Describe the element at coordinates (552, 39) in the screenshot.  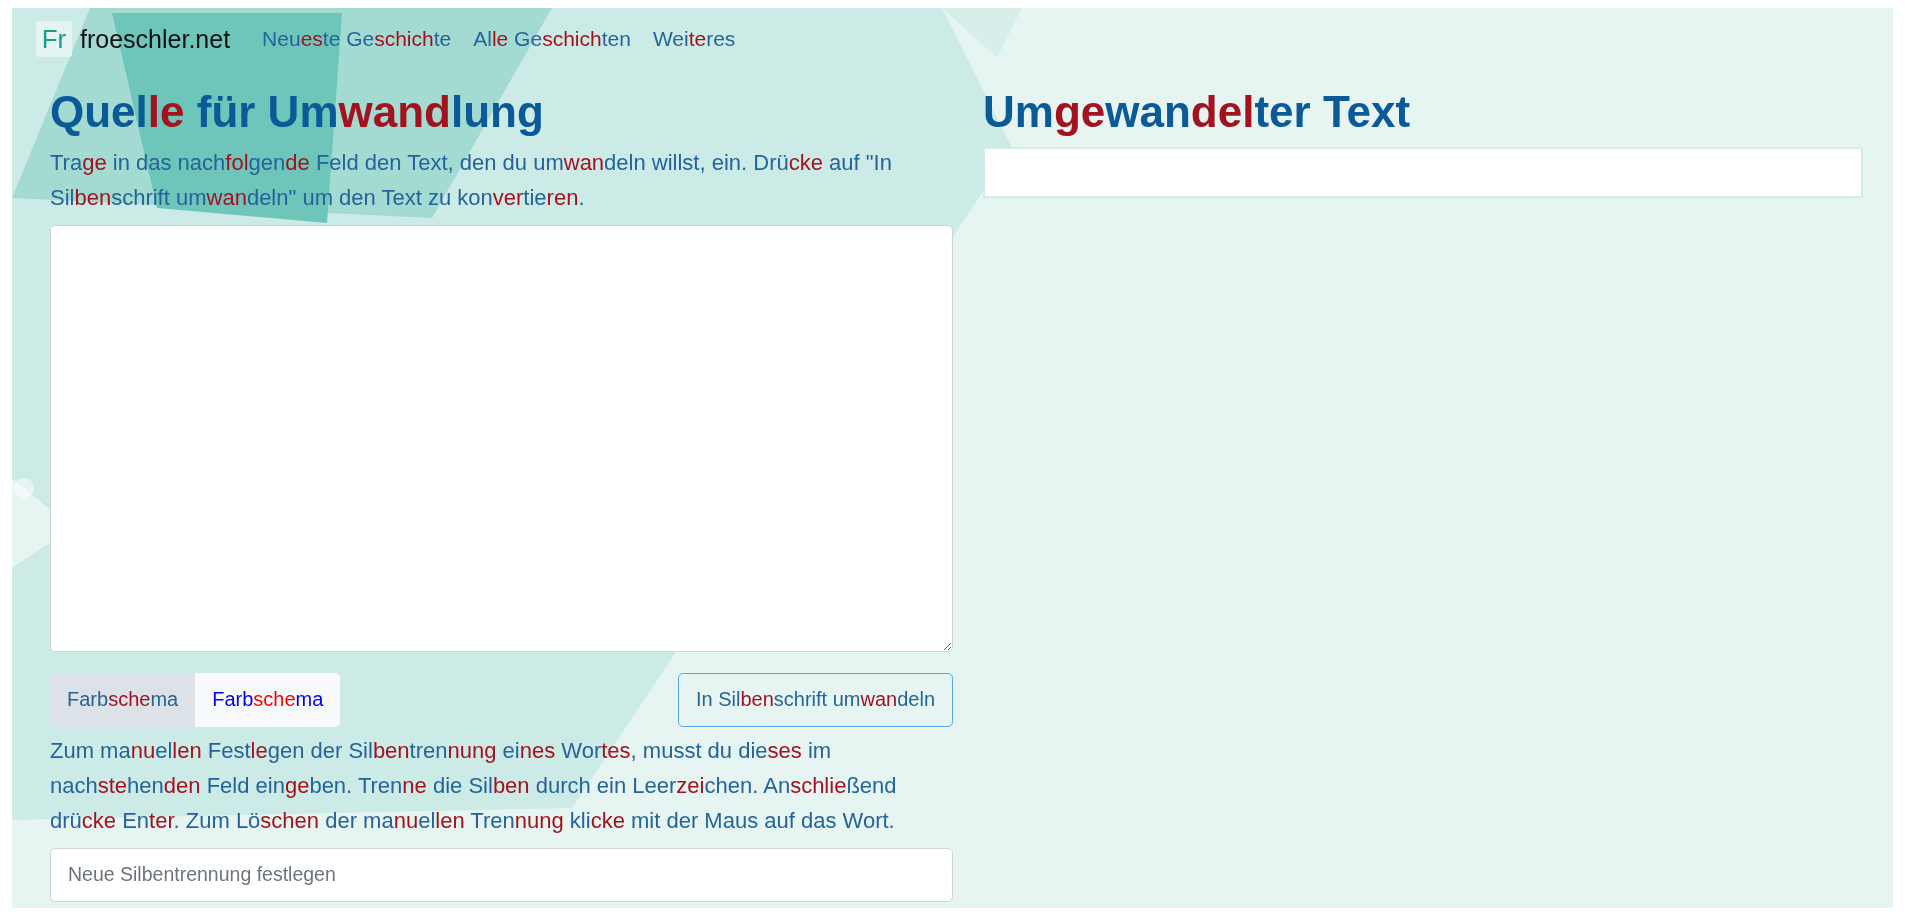
I see `nav-link: Alle Geschichten` at that location.